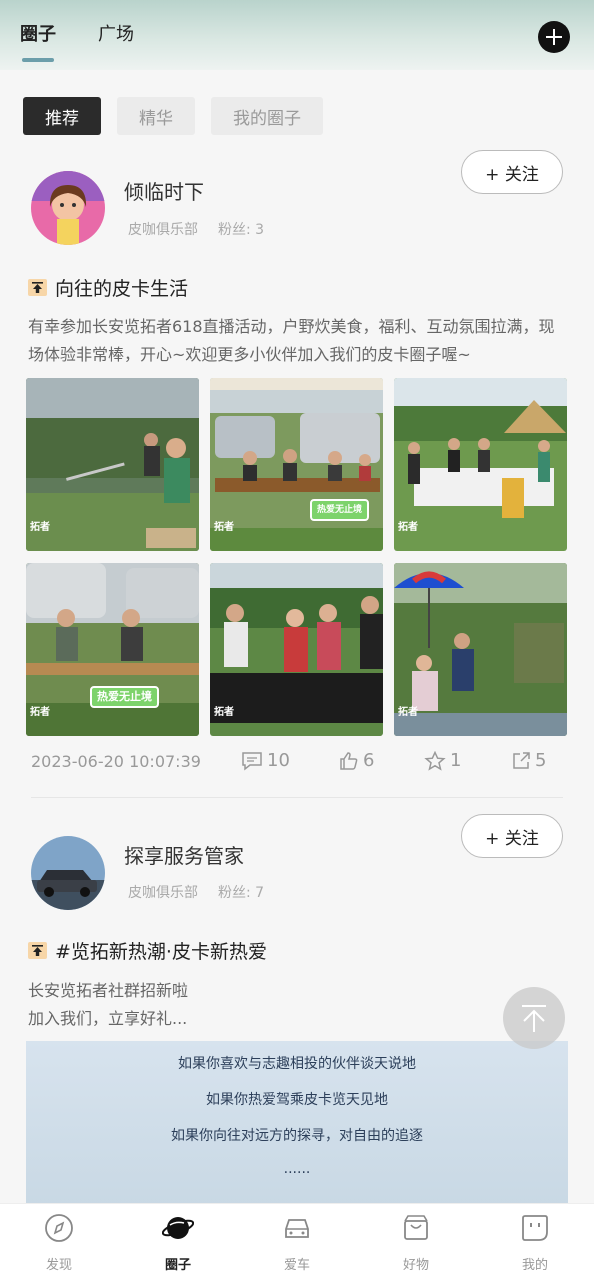  Describe the element at coordinates (535, 1242) in the screenshot. I see `nav-mine: 我的` at that location.